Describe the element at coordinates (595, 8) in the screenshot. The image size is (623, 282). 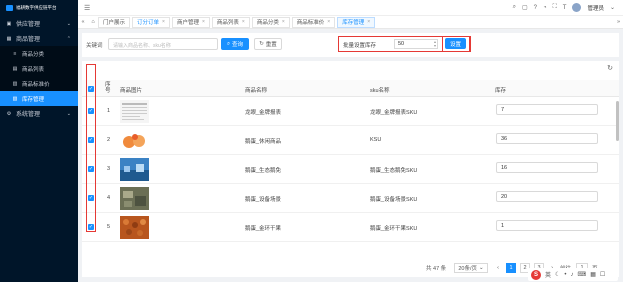
I see `user-name: 管理员` at that location.